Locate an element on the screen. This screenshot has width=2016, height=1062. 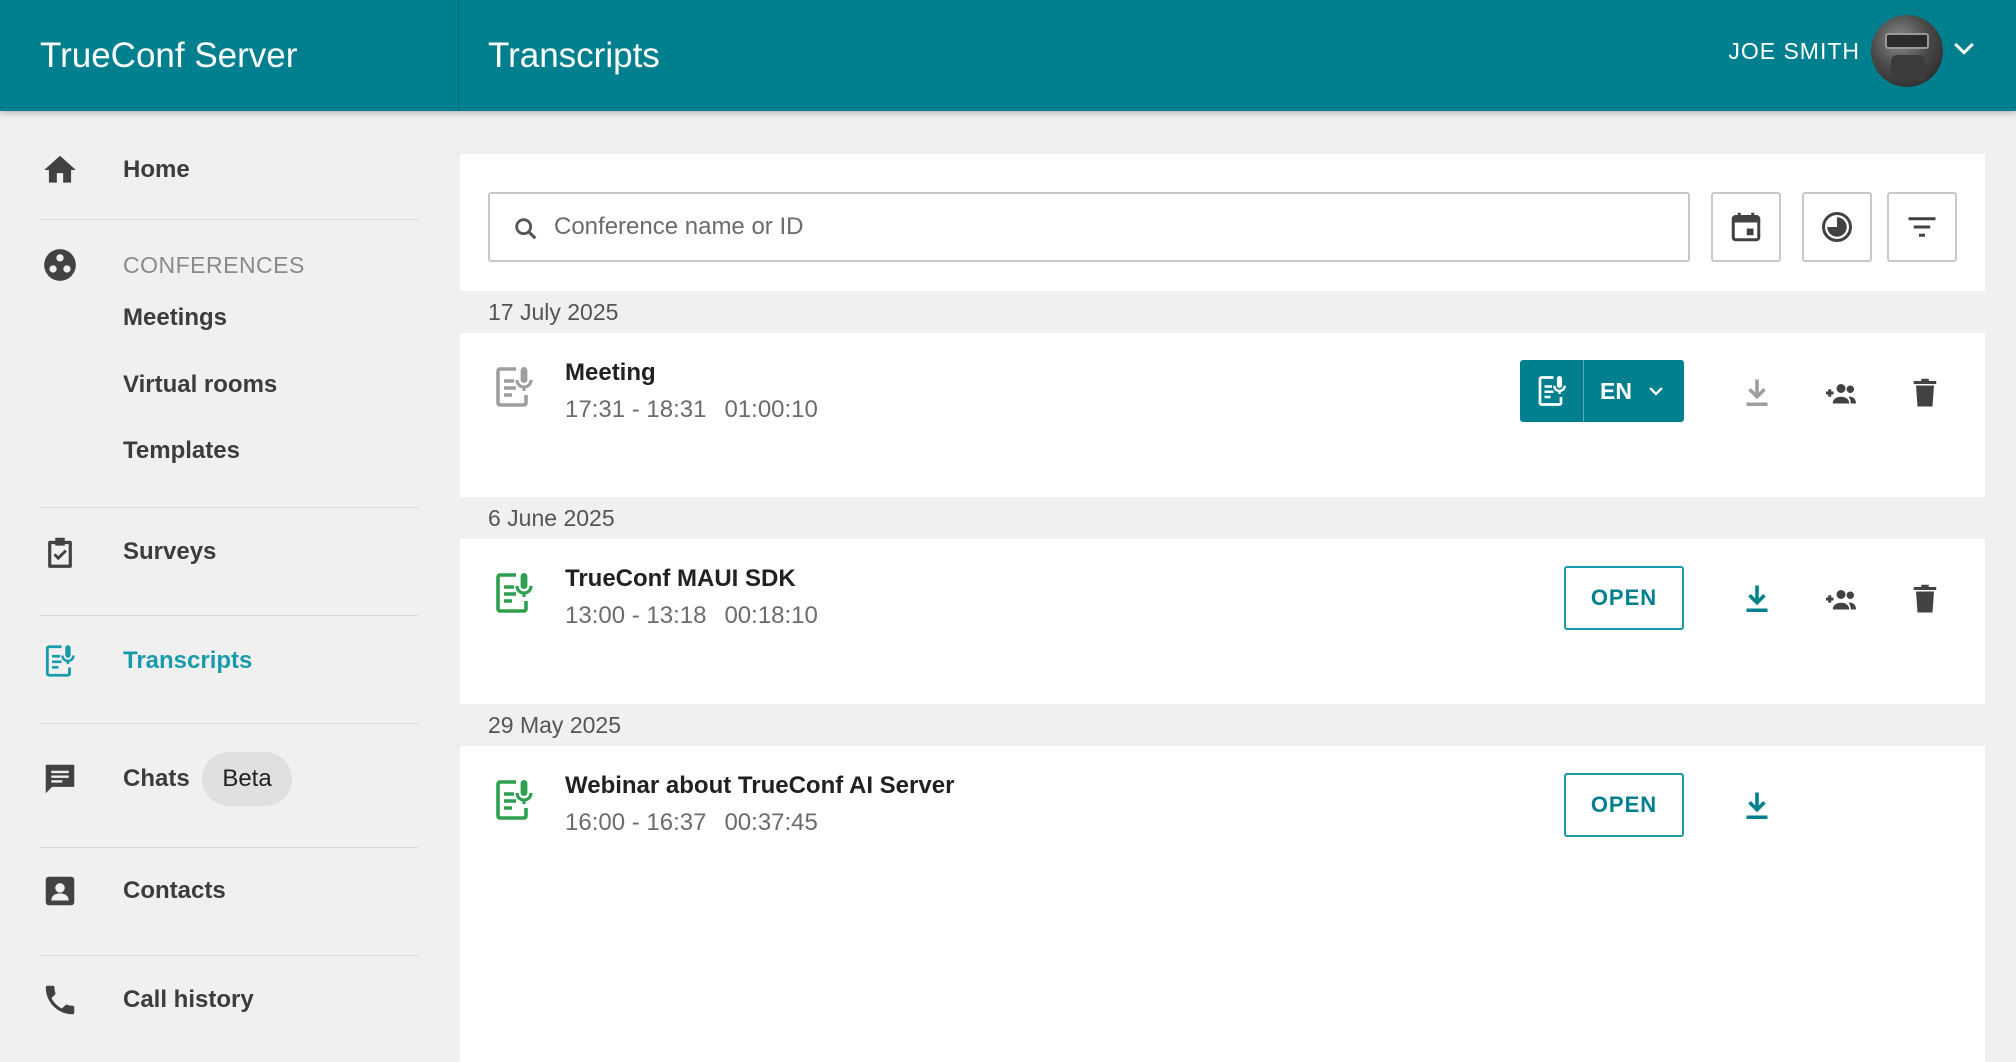
sidebar-item-transcripts: Transcripts is located at coordinates (229, 661).